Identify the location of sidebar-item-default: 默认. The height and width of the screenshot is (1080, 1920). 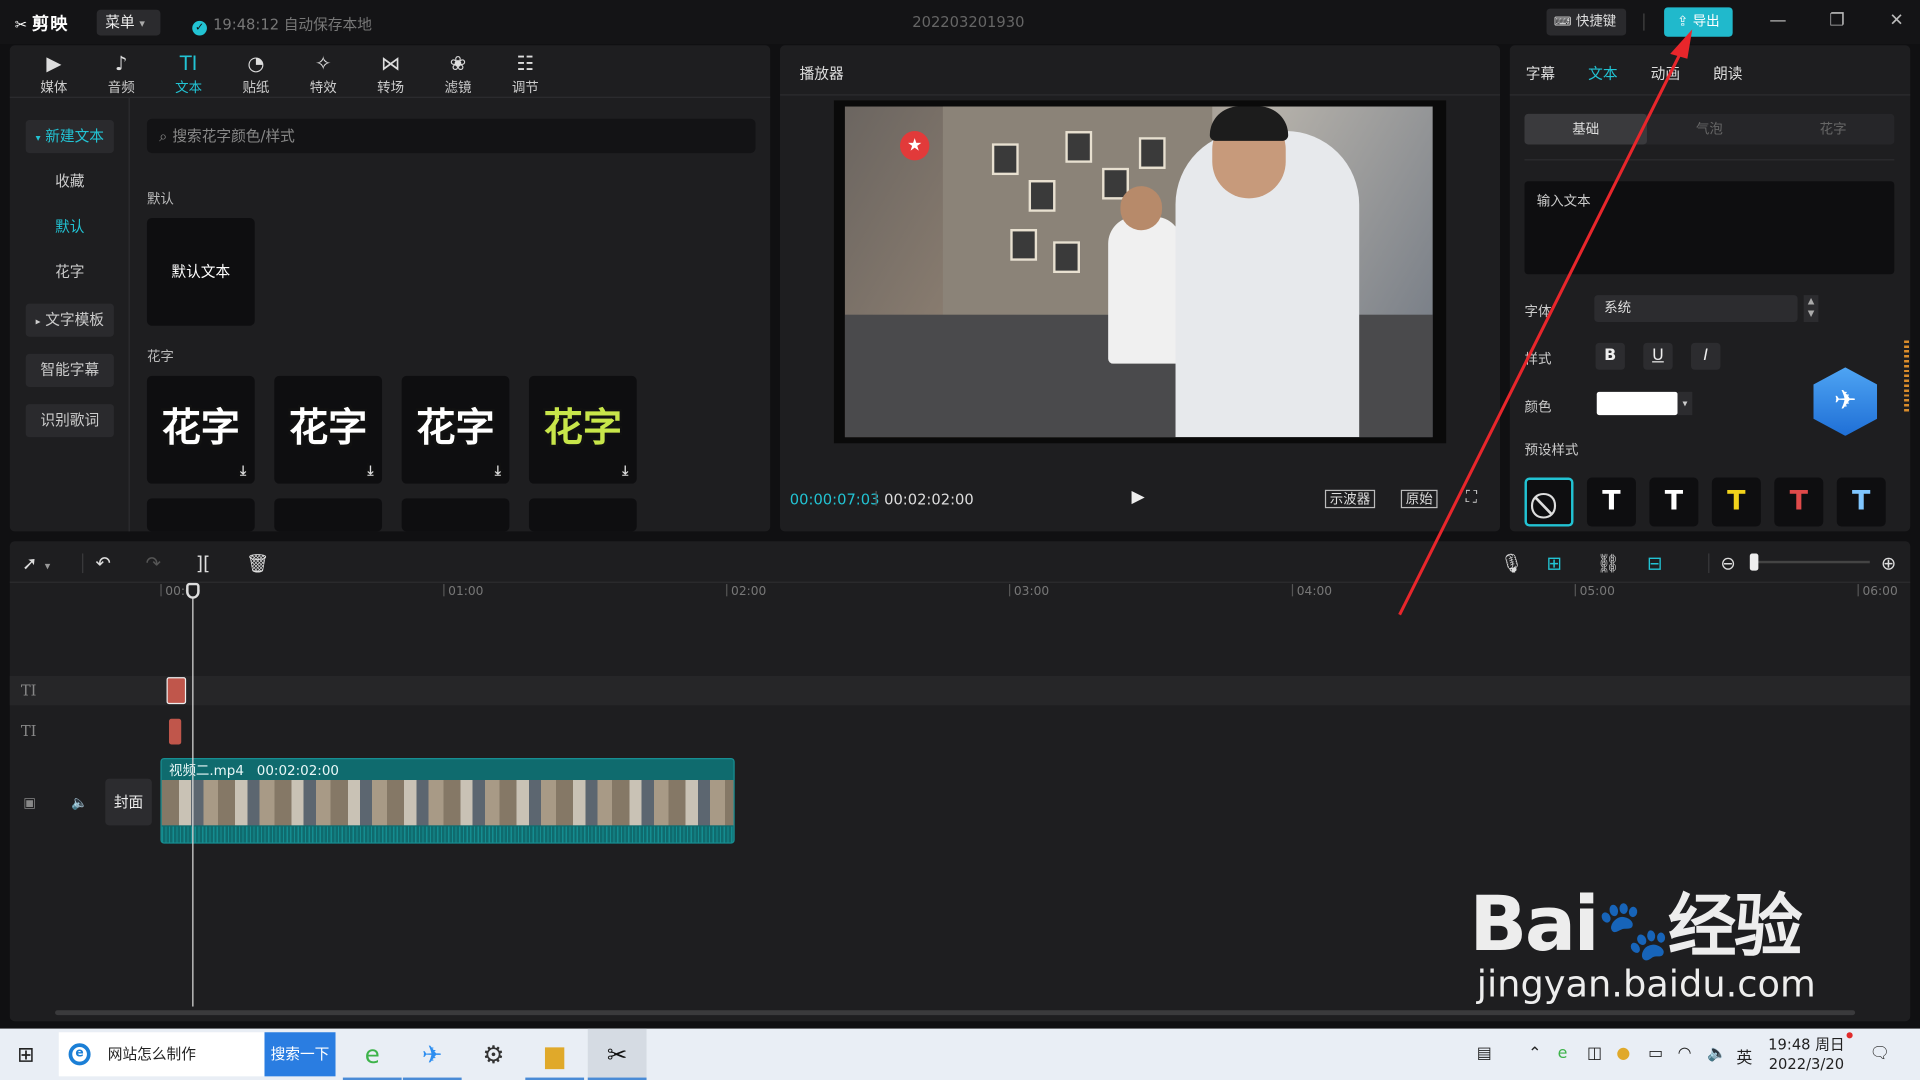
(70, 227).